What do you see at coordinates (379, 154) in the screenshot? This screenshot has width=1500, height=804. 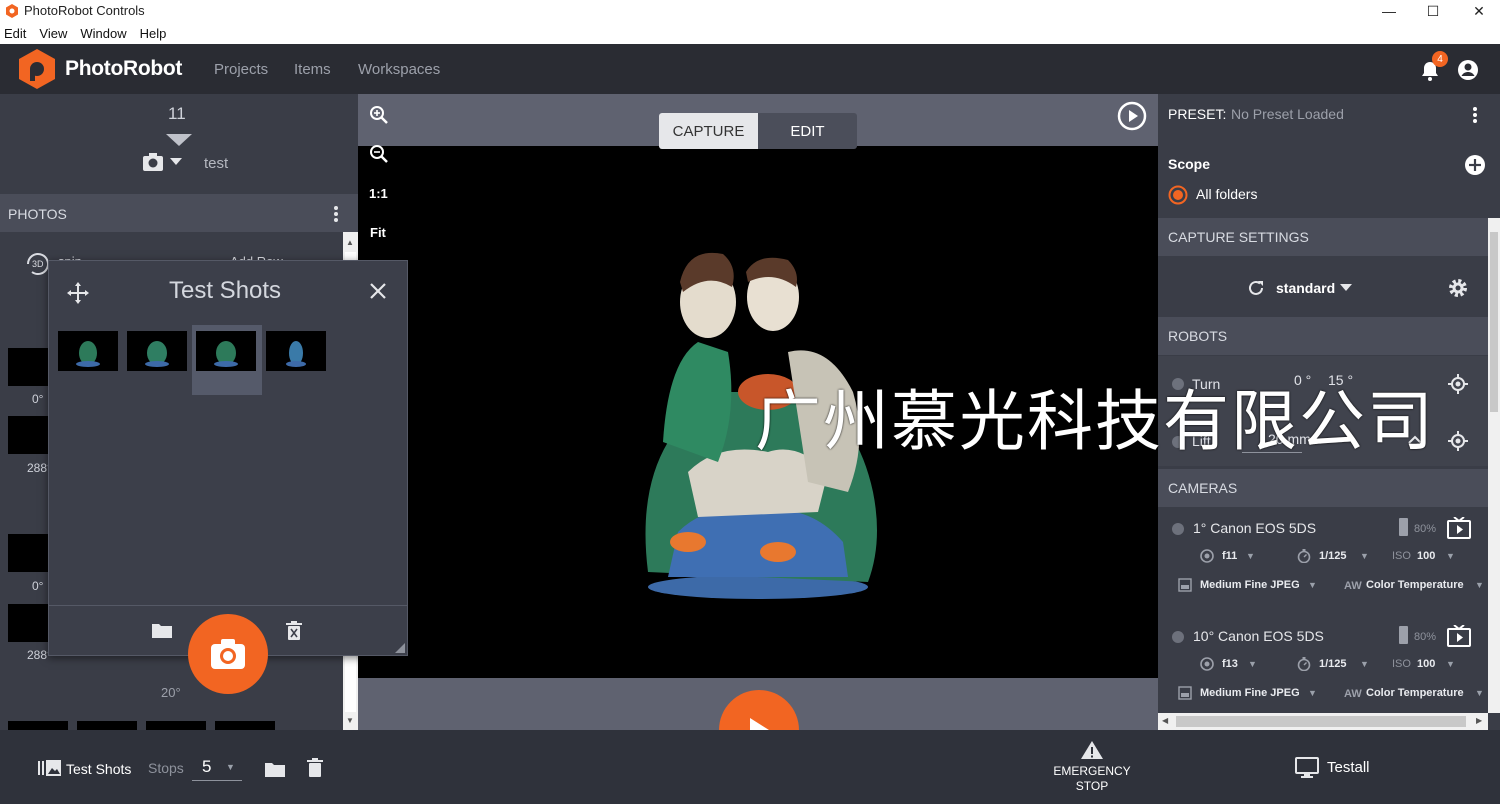 I see `zoom-out-icon` at bounding box center [379, 154].